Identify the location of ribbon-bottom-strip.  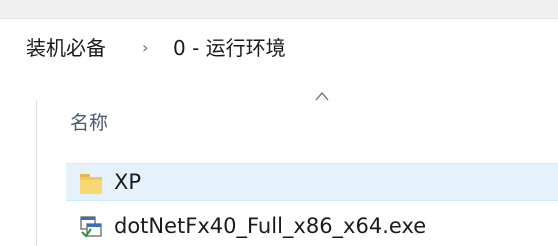
(279, 9).